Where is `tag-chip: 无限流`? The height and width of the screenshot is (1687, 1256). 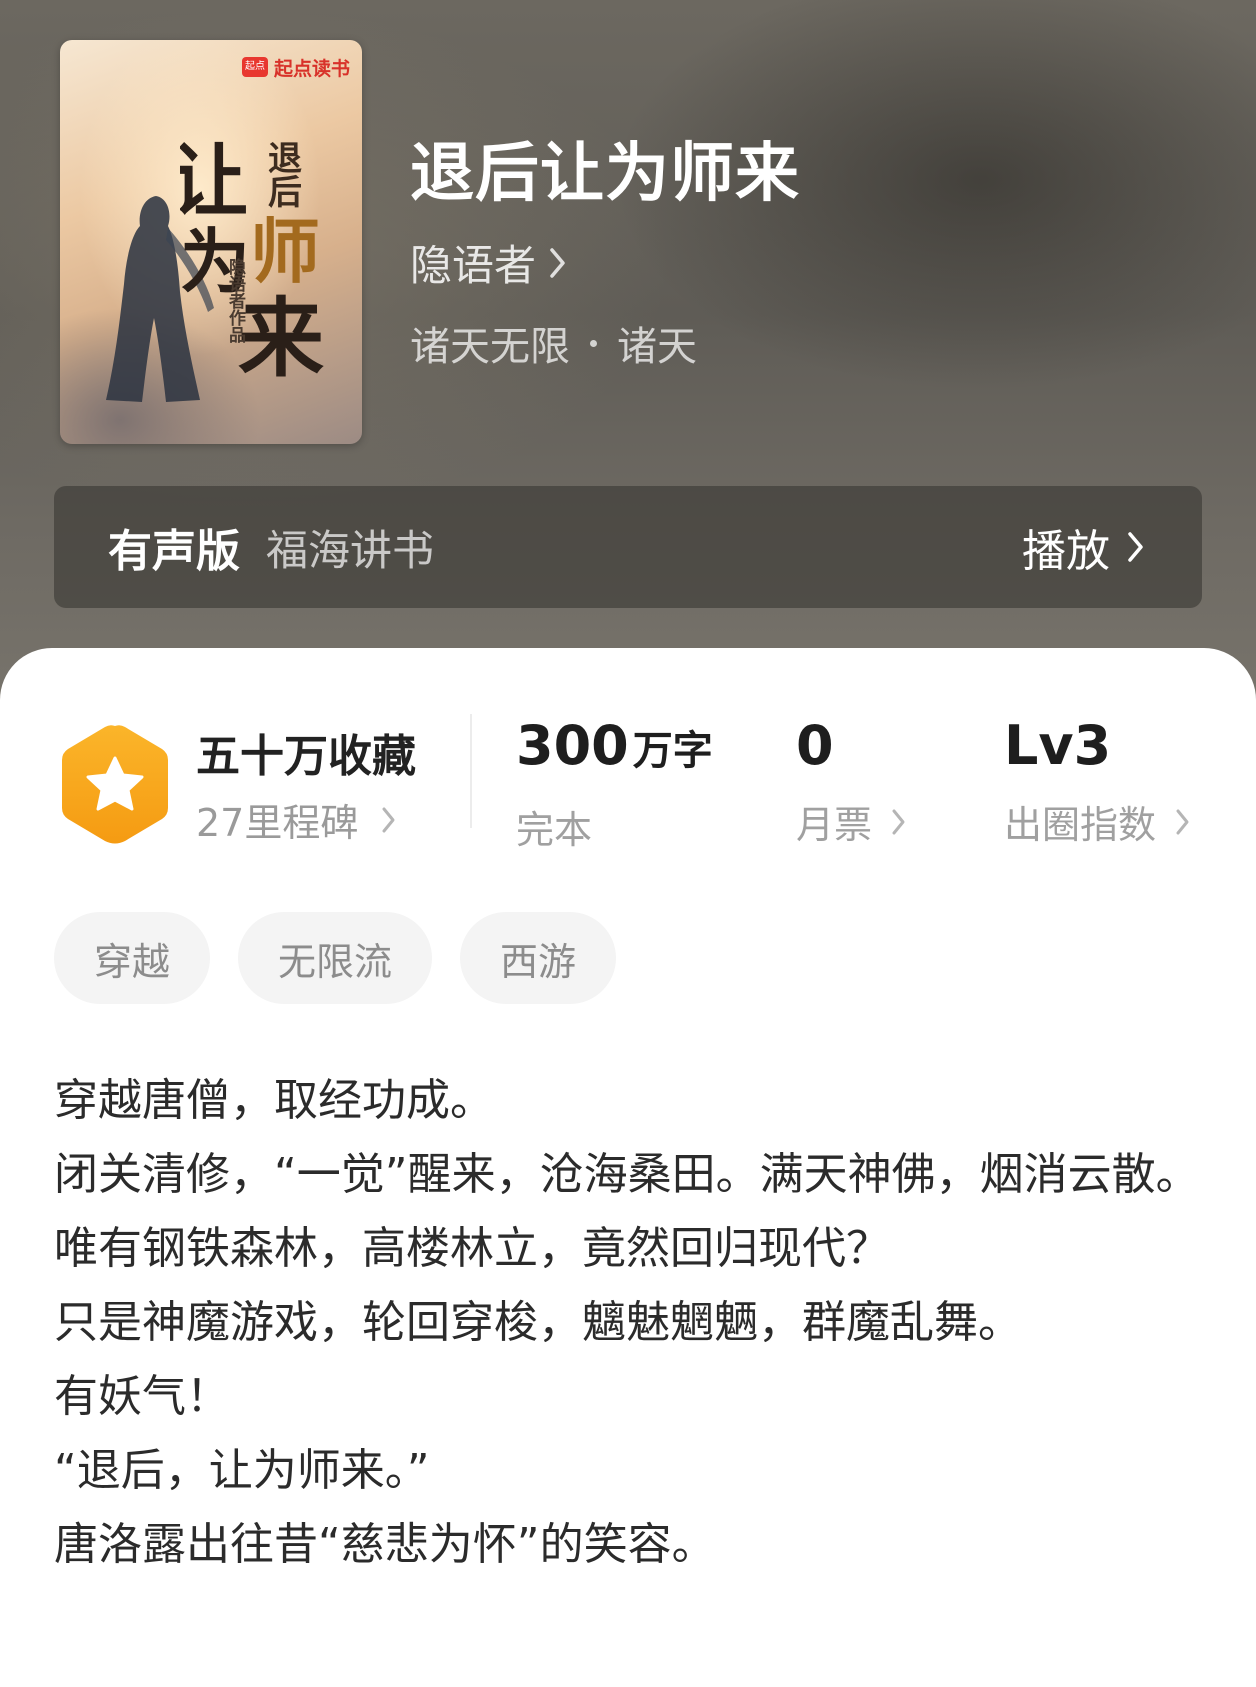 tag-chip: 无限流 is located at coordinates (335, 958).